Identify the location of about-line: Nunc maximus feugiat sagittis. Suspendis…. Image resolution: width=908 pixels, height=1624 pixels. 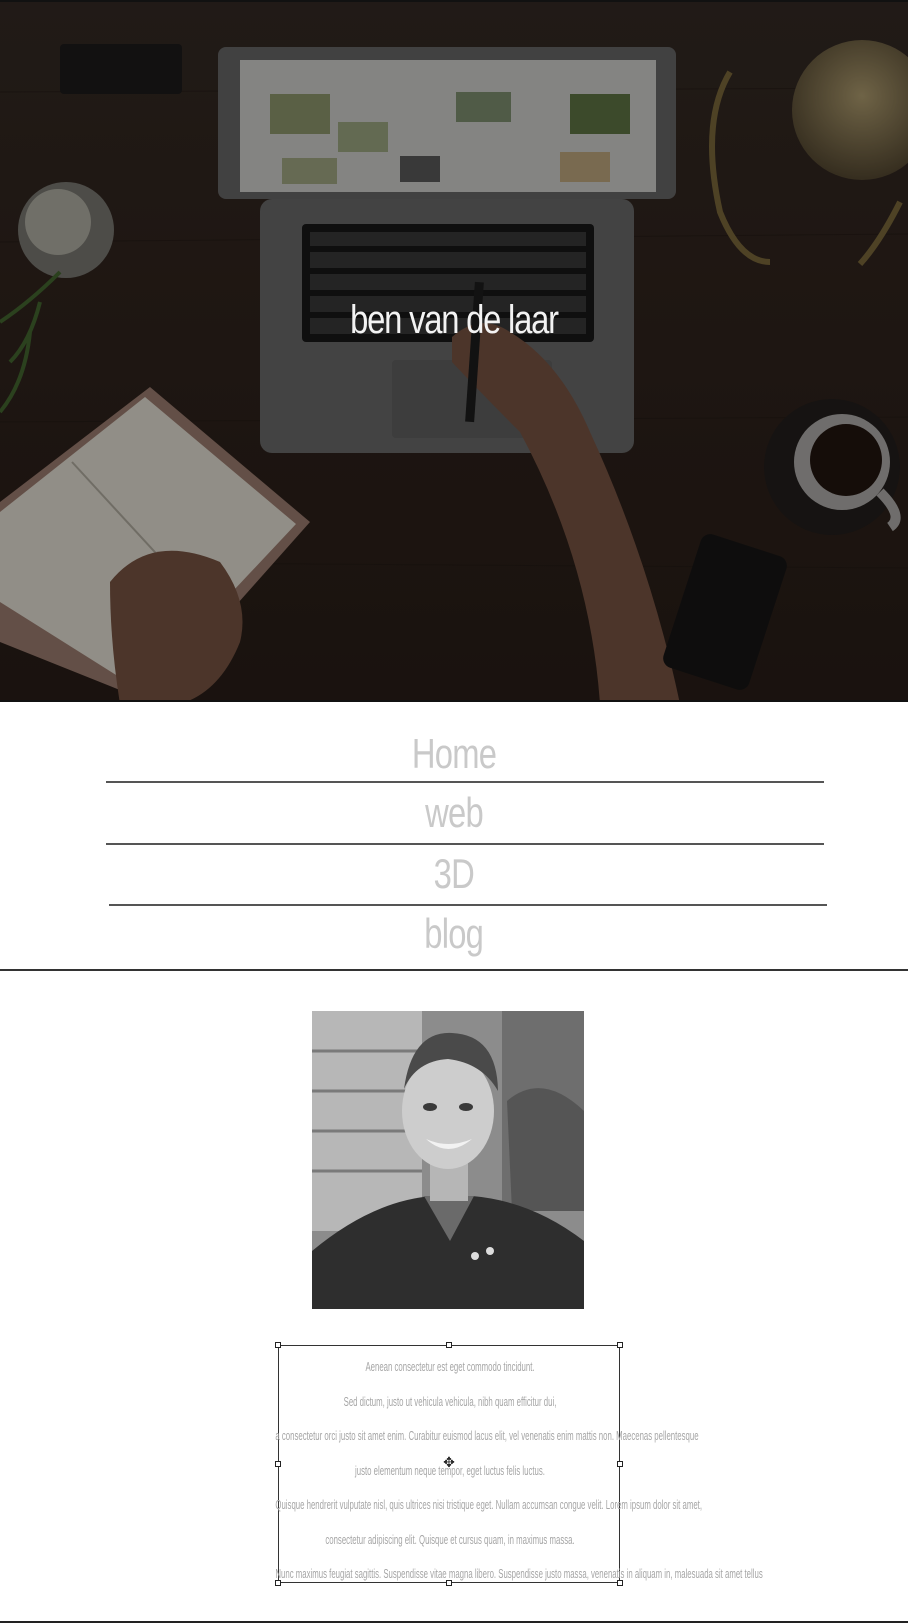
(519, 1573).